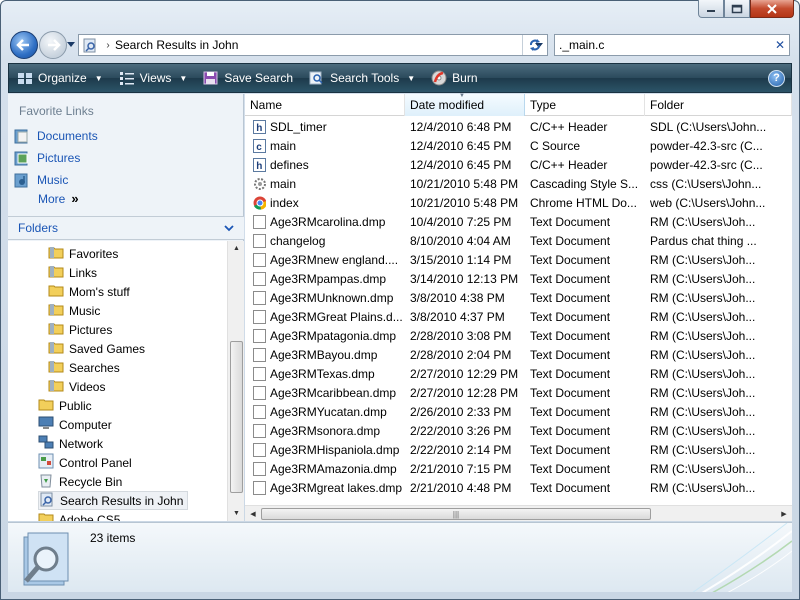 The image size is (800, 600). I want to click on folder-tree-item: Searches, so click(84, 367).